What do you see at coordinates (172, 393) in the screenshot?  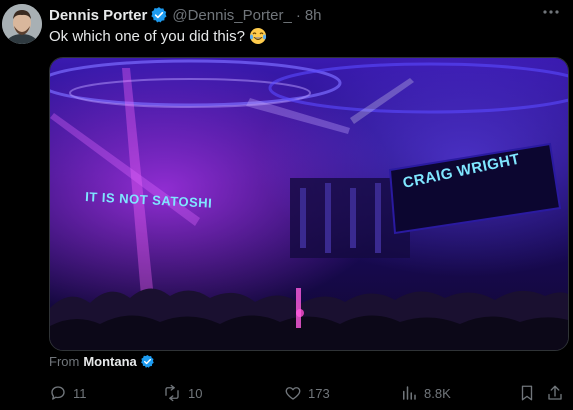 I see `repost-icon` at bounding box center [172, 393].